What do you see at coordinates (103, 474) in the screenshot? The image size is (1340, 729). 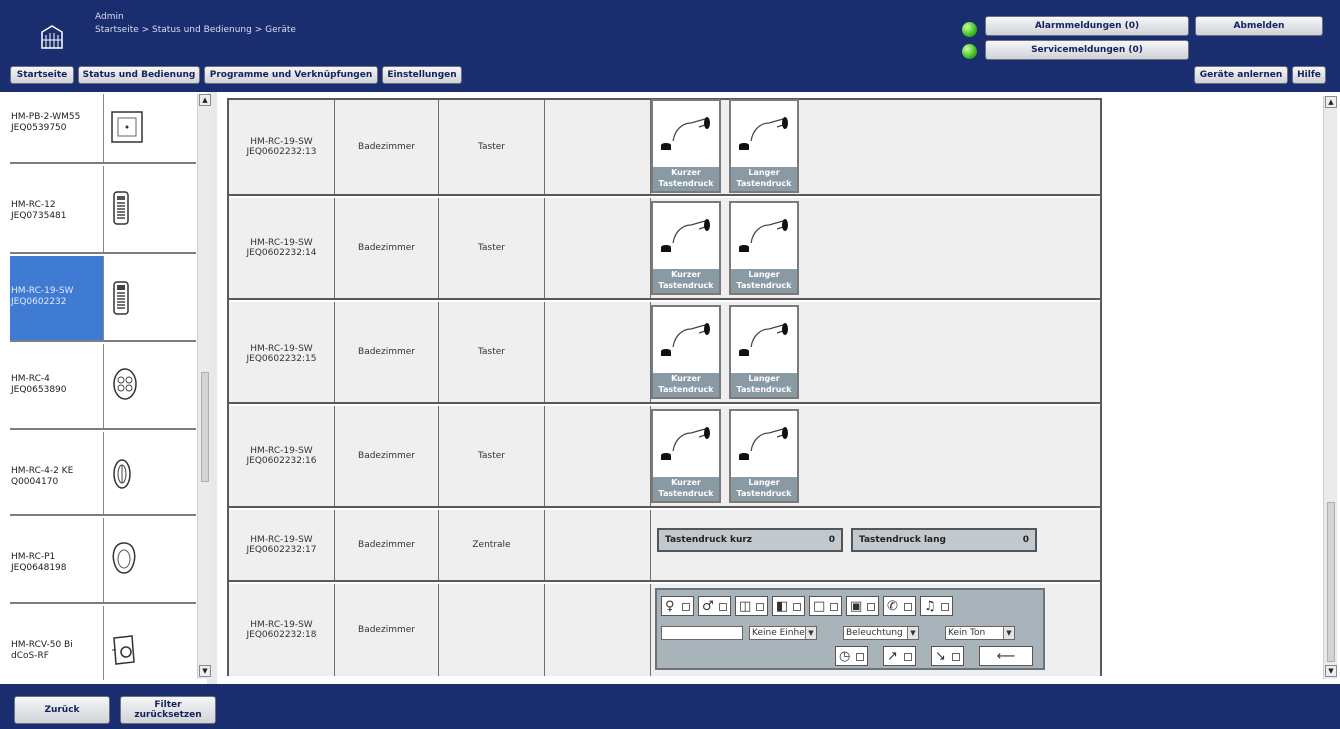 I see `device-list-item: HM-RC-4-2 KE Q0004170` at bounding box center [103, 474].